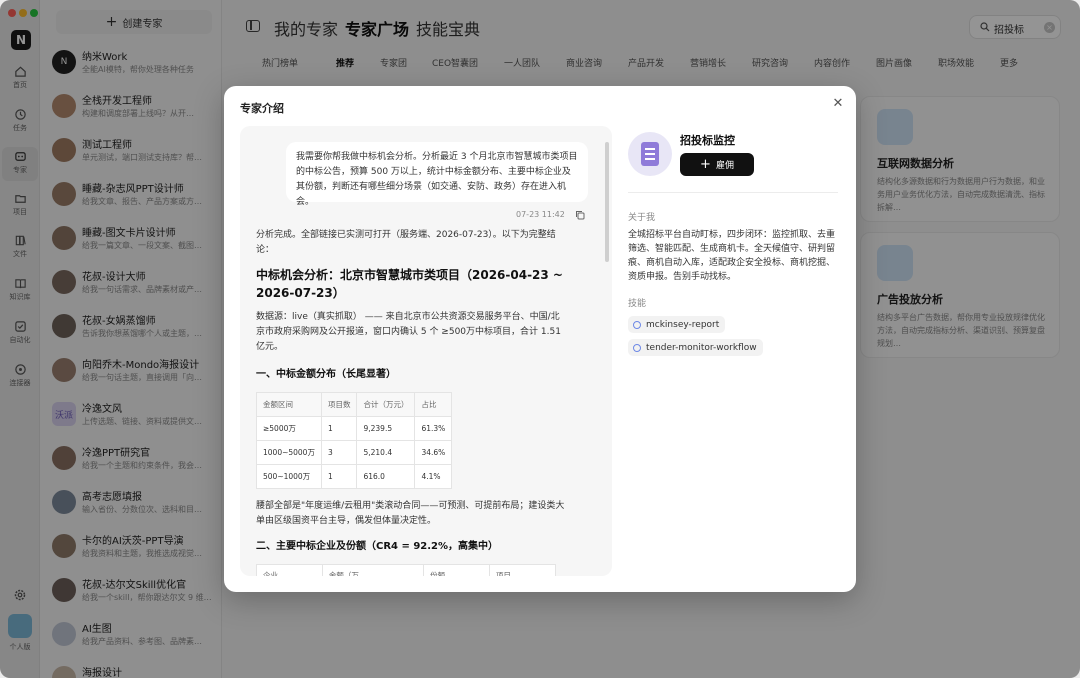 The height and width of the screenshot is (678, 1080). I want to click on clipboard-shape, so click(650, 154).